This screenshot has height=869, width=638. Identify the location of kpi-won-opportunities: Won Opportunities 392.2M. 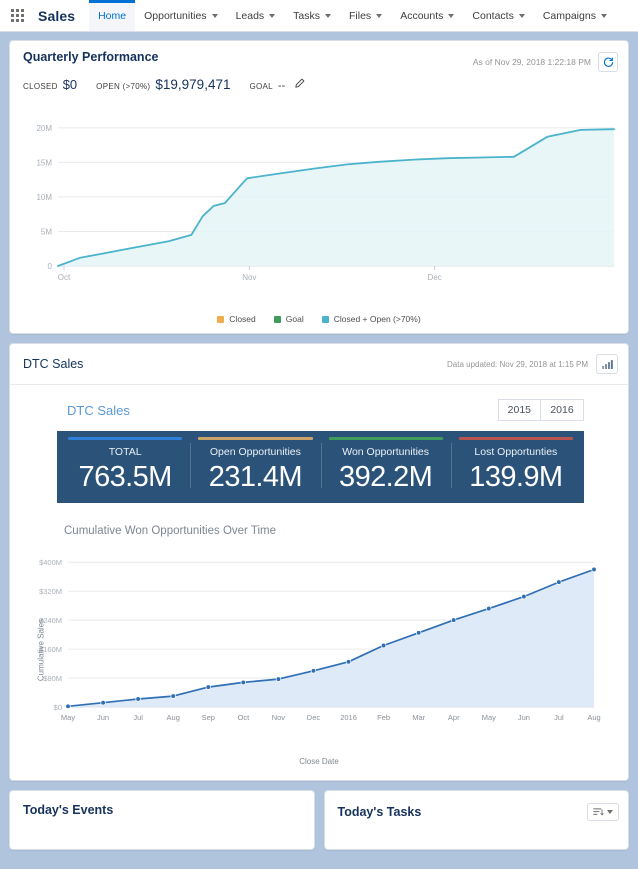
(385, 464).